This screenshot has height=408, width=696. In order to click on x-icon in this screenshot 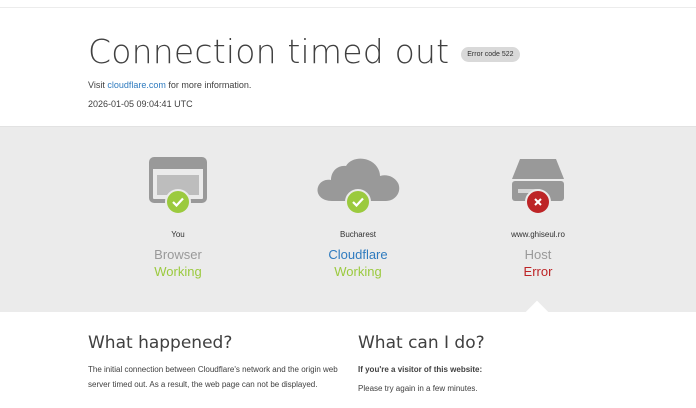, I will do `click(538, 202)`.